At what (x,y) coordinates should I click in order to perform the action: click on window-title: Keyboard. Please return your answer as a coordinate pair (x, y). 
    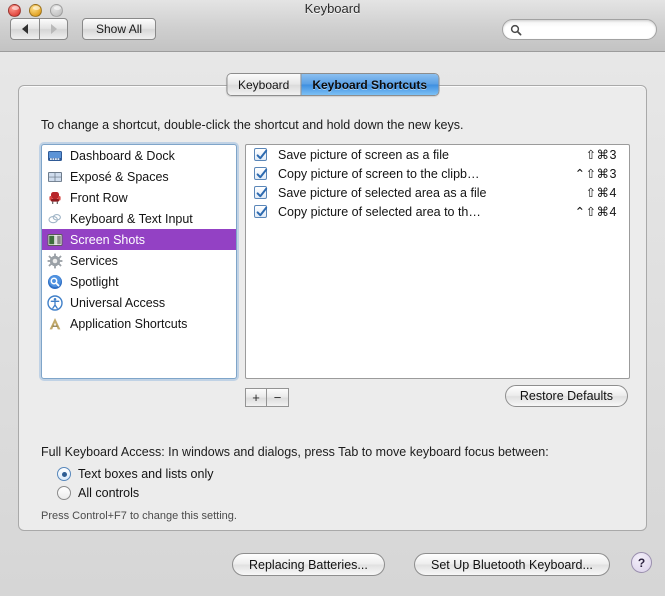
    Looking at the image, I should click on (332, 8).